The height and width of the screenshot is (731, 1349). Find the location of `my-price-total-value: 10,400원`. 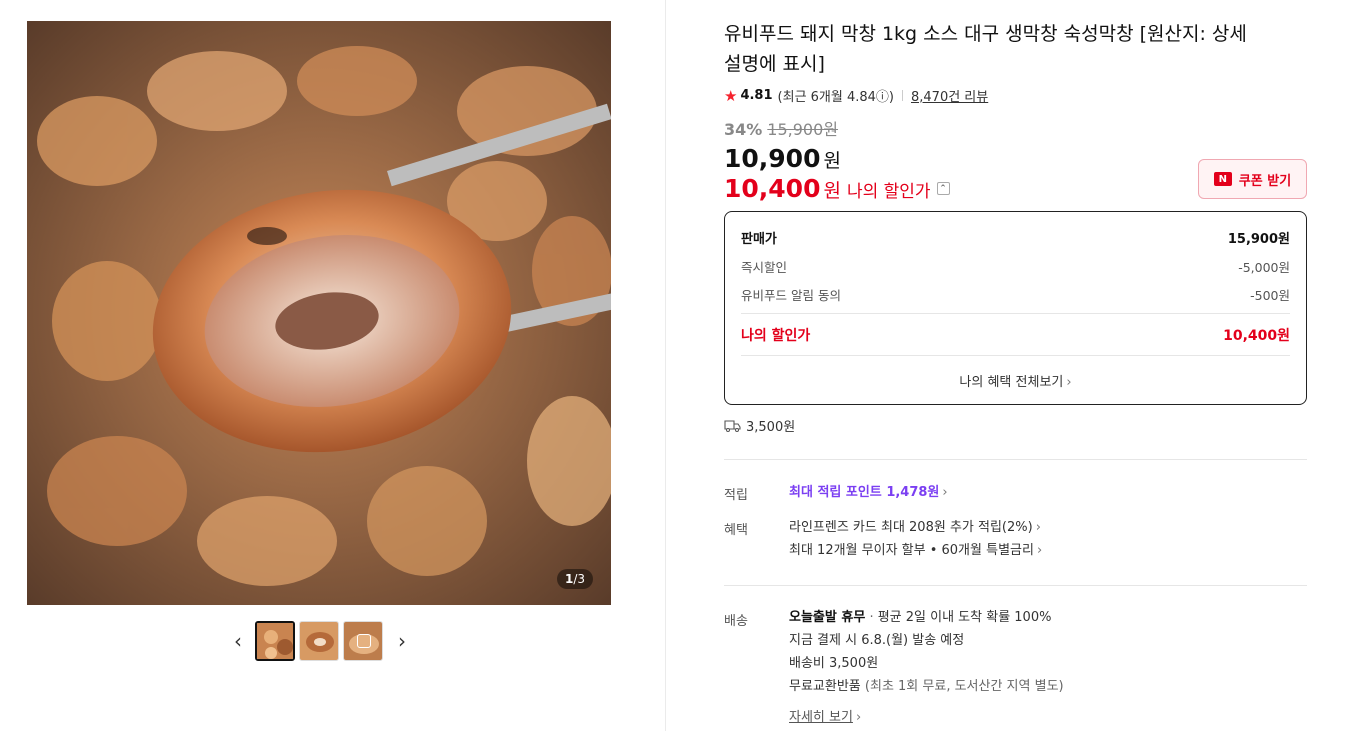

my-price-total-value: 10,400원 is located at coordinates (1256, 336).